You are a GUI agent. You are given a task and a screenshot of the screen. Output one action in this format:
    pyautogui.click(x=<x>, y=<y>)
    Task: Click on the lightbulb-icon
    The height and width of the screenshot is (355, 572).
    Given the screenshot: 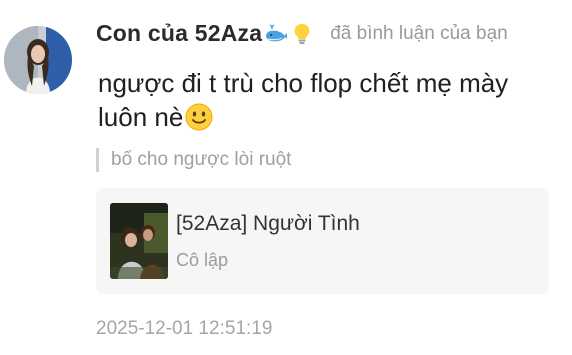 What is the action you would take?
    pyautogui.click(x=302, y=34)
    